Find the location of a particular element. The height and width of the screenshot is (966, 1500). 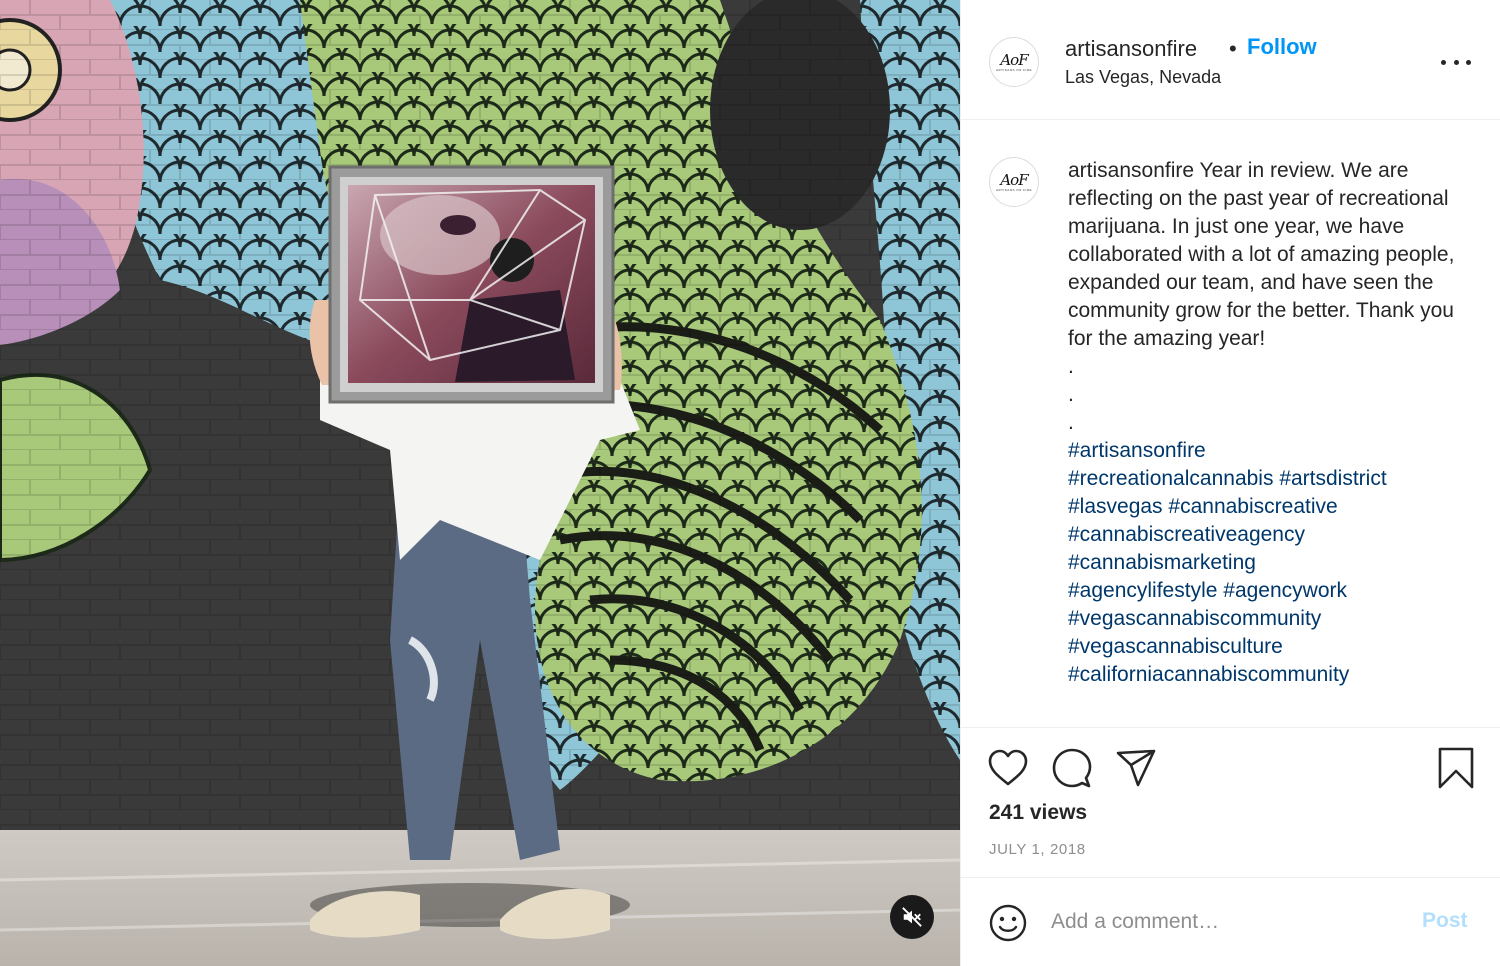

hashtag-link: #lasvegas is located at coordinates (1115, 506).